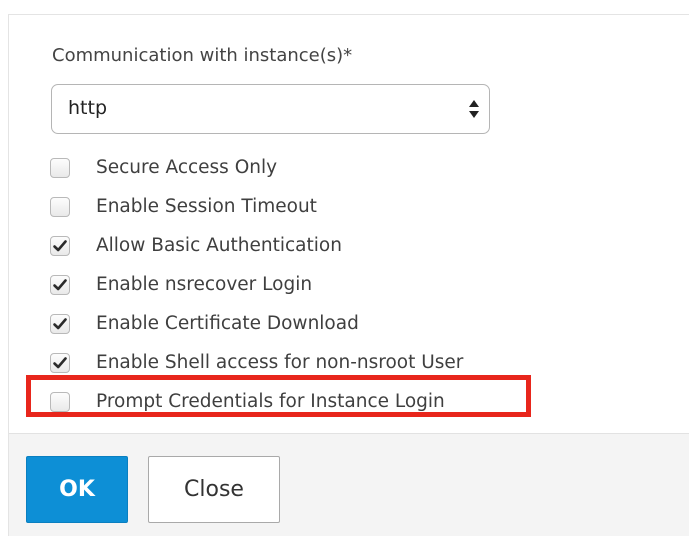  What do you see at coordinates (204, 284) in the screenshot?
I see `option-label: Enable nsrecover Login` at bounding box center [204, 284].